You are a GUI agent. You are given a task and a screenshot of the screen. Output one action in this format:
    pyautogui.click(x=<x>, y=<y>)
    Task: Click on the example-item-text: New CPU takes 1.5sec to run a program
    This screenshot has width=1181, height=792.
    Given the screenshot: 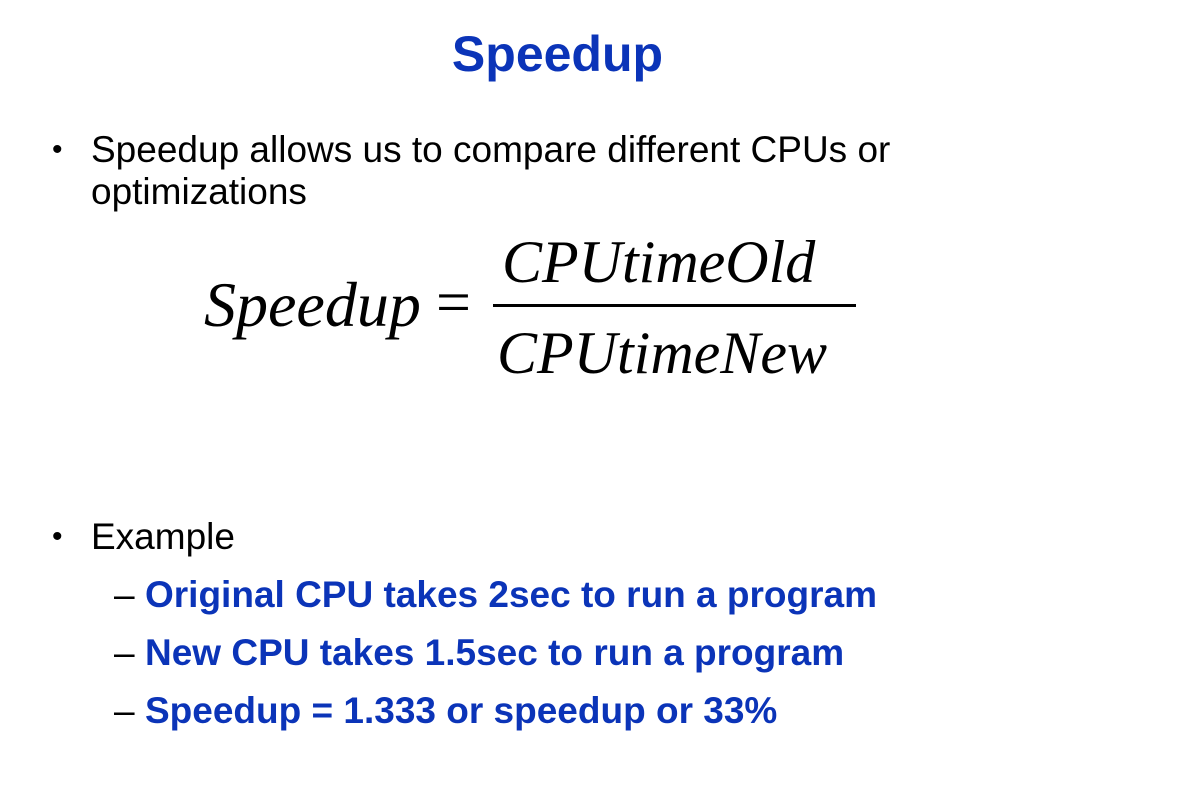 What is the action you would take?
    pyautogui.click(x=495, y=652)
    